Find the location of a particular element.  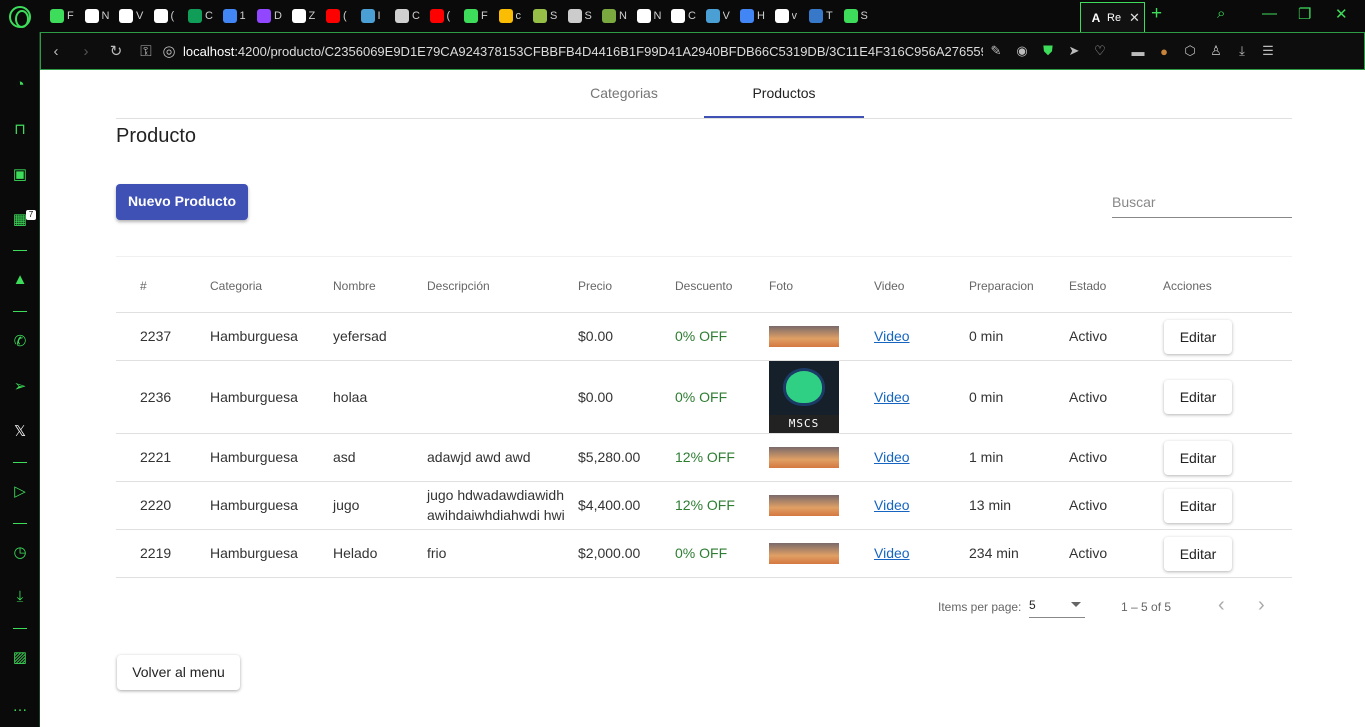

speed-dial-icon: ◔ is located at coordinates (20, 85).